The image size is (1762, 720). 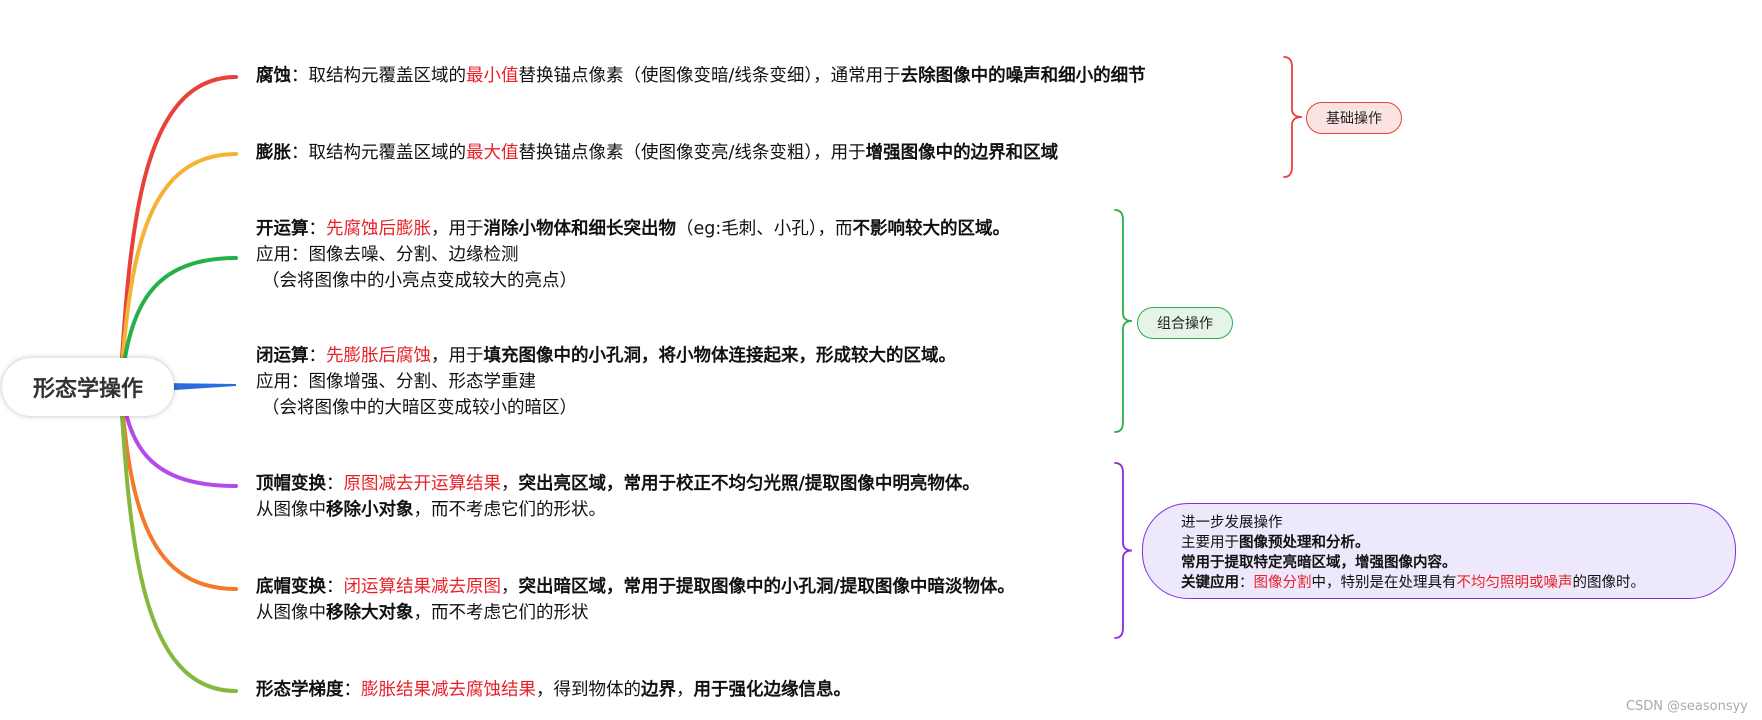 What do you see at coordinates (962, 153) in the screenshot?
I see `bold-text: 增强图像中的边界和区域` at bounding box center [962, 153].